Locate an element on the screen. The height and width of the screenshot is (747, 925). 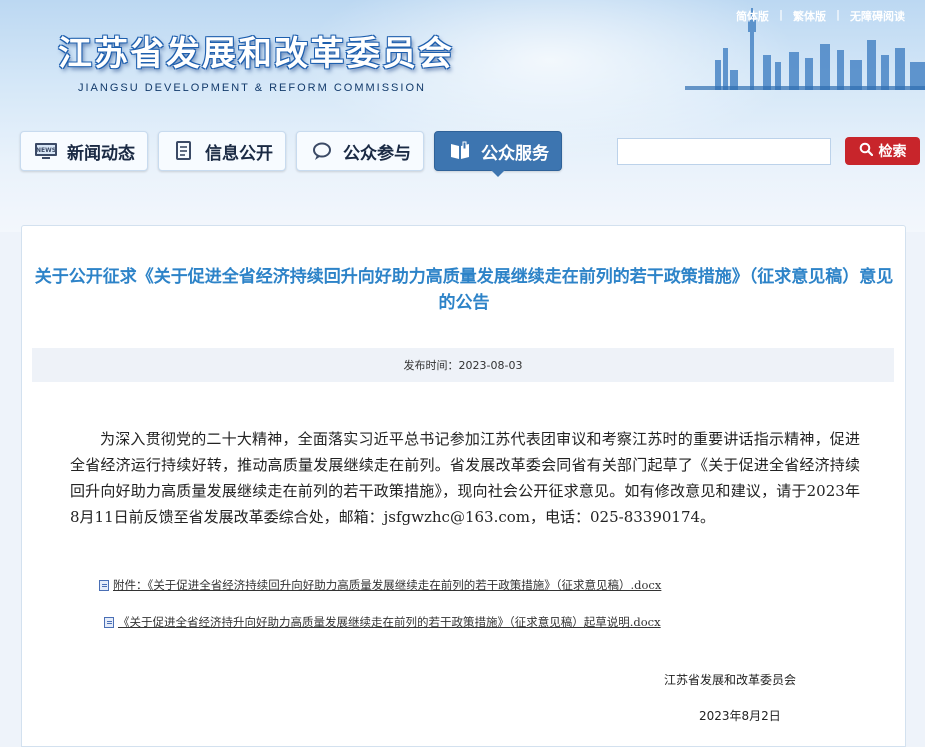
simplified-chinese-link: 简体版 is located at coordinates (752, 16).